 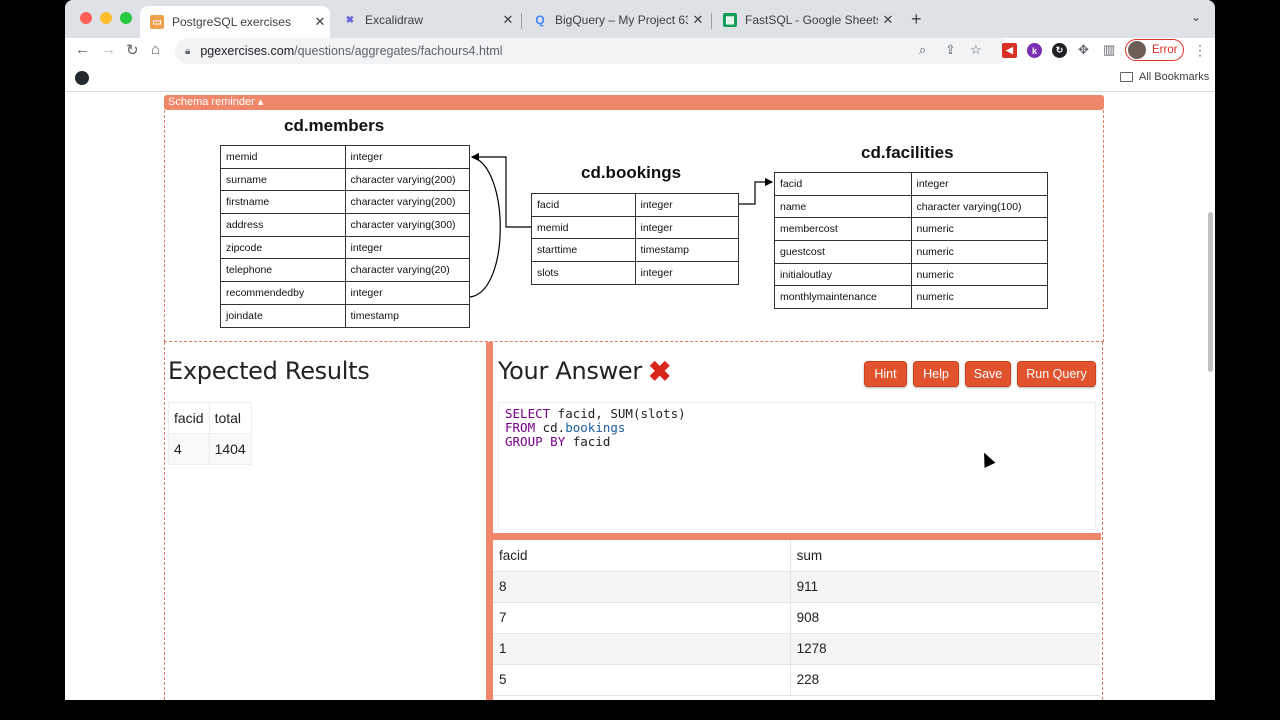 What do you see at coordinates (157, 22) in the screenshot?
I see `pg-icon: ▭` at bounding box center [157, 22].